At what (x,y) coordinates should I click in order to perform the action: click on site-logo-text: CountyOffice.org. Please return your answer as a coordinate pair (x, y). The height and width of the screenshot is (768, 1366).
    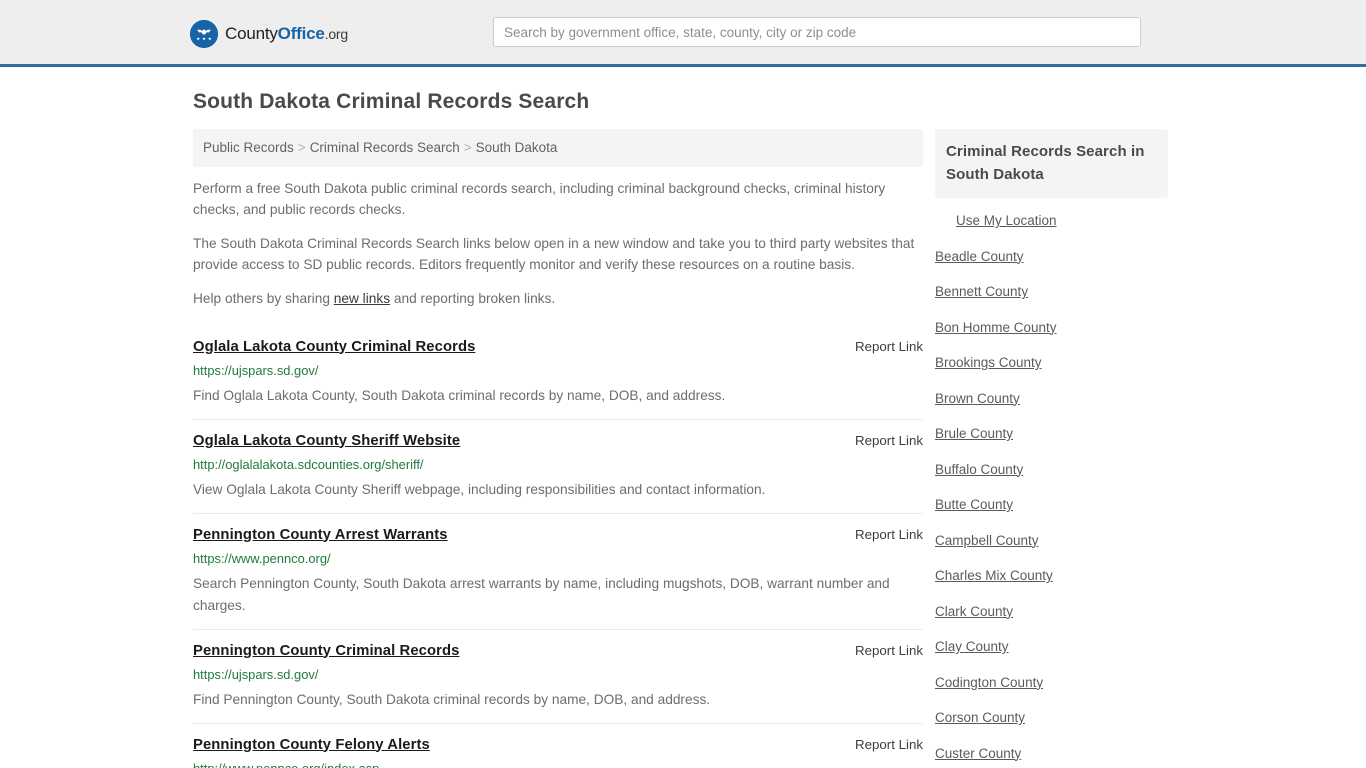
    Looking at the image, I should click on (286, 34).